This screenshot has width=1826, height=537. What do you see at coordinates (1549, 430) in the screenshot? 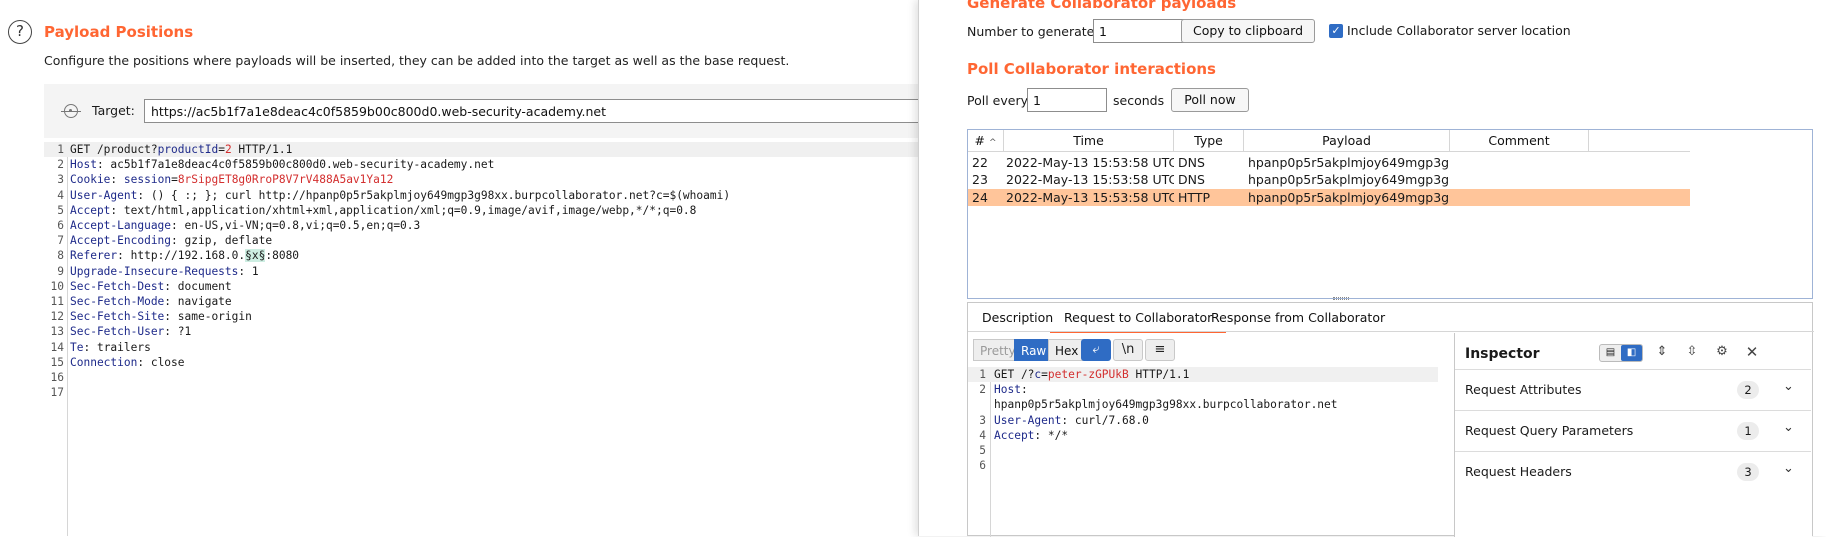
I see `inspector-section-label: Request Query Parameters` at bounding box center [1549, 430].